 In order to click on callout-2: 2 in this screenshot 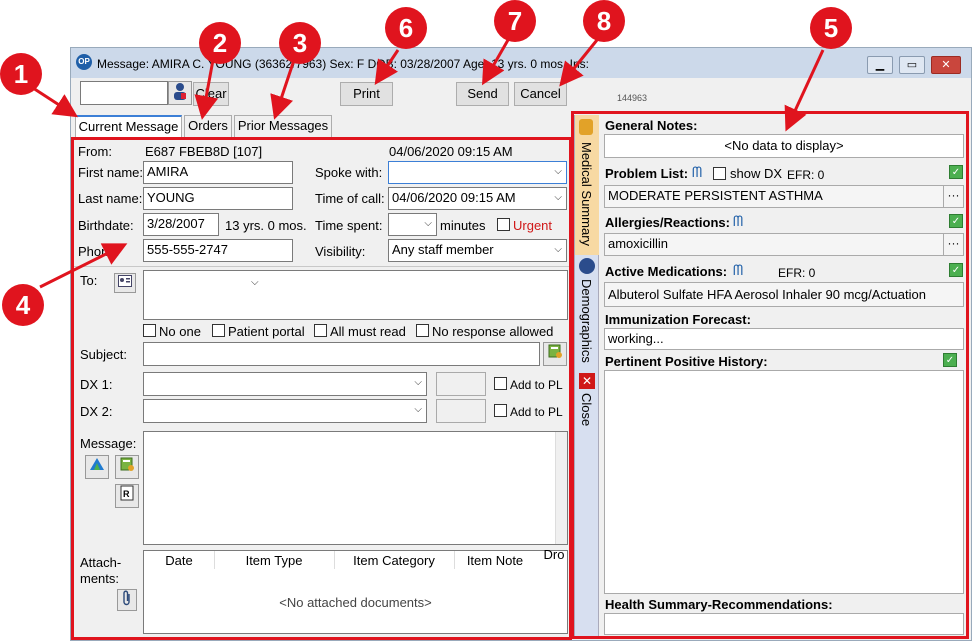, I will do `click(220, 43)`.